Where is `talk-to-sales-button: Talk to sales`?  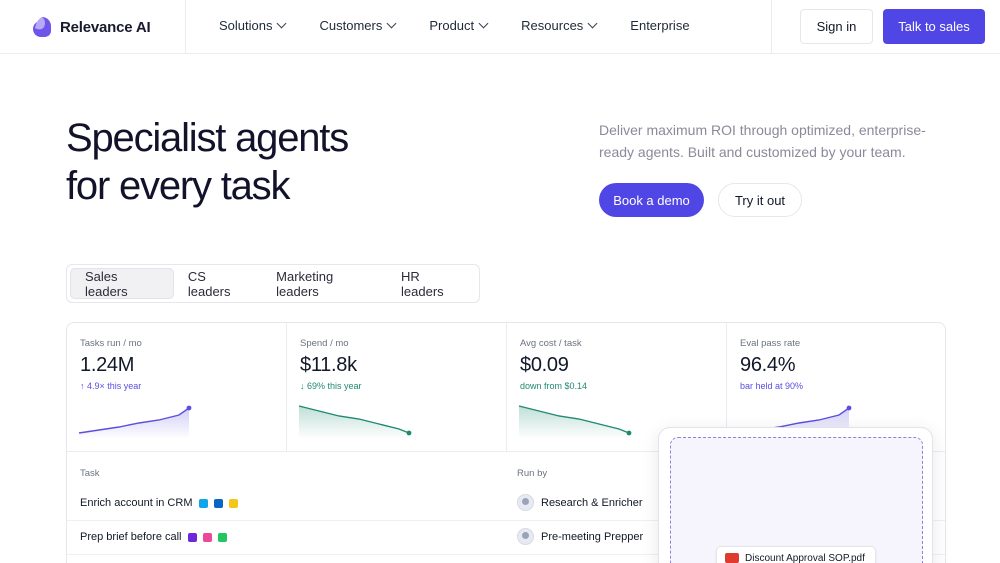
talk-to-sales-button: Talk to sales is located at coordinates (934, 26).